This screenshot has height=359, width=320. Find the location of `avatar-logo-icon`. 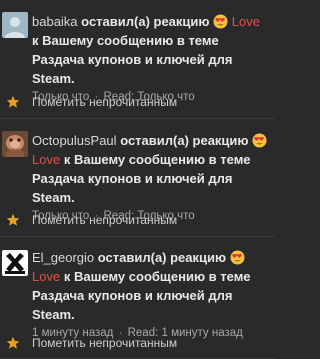

avatar-logo-icon is located at coordinates (15, 263).